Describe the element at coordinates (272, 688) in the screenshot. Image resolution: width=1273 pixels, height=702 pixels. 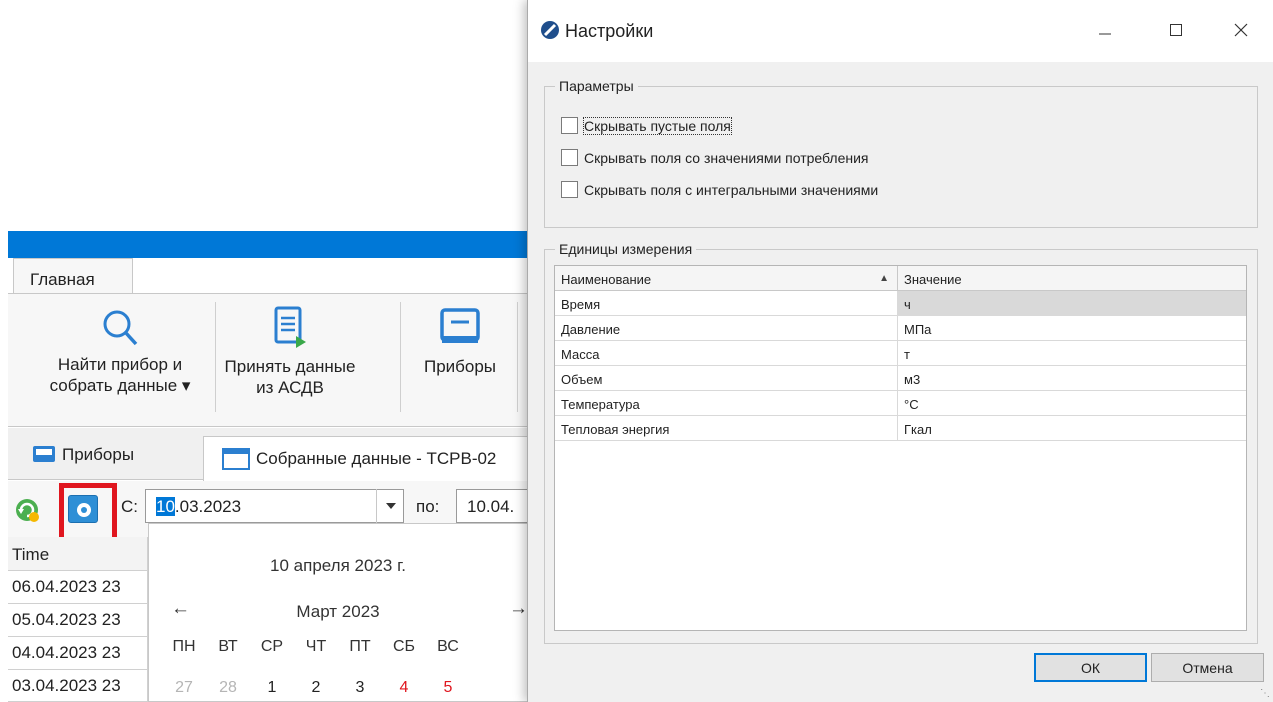
I see `calendar-day: 1` at that location.